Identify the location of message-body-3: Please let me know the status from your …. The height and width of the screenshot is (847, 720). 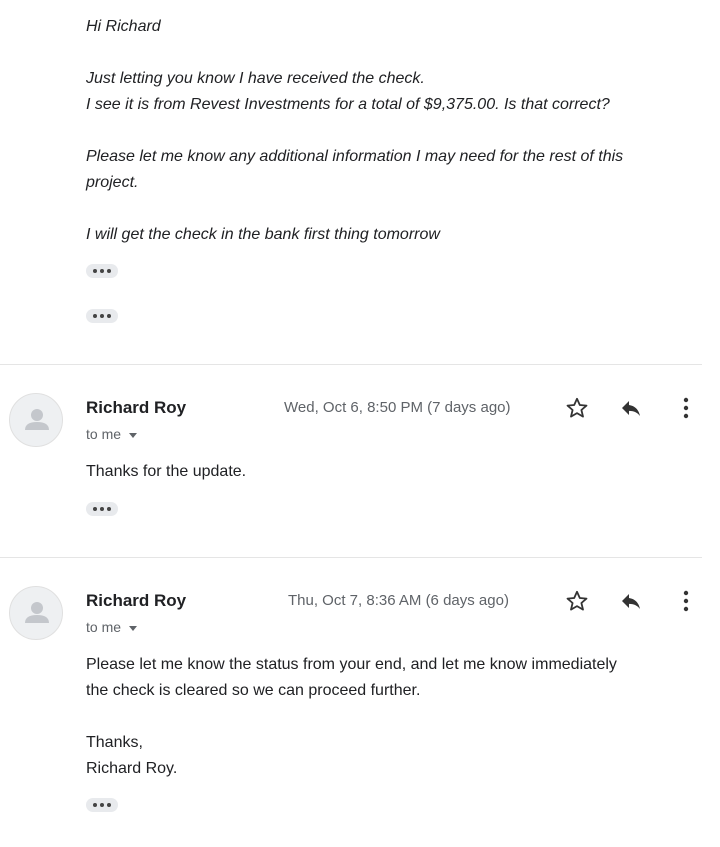
(351, 717).